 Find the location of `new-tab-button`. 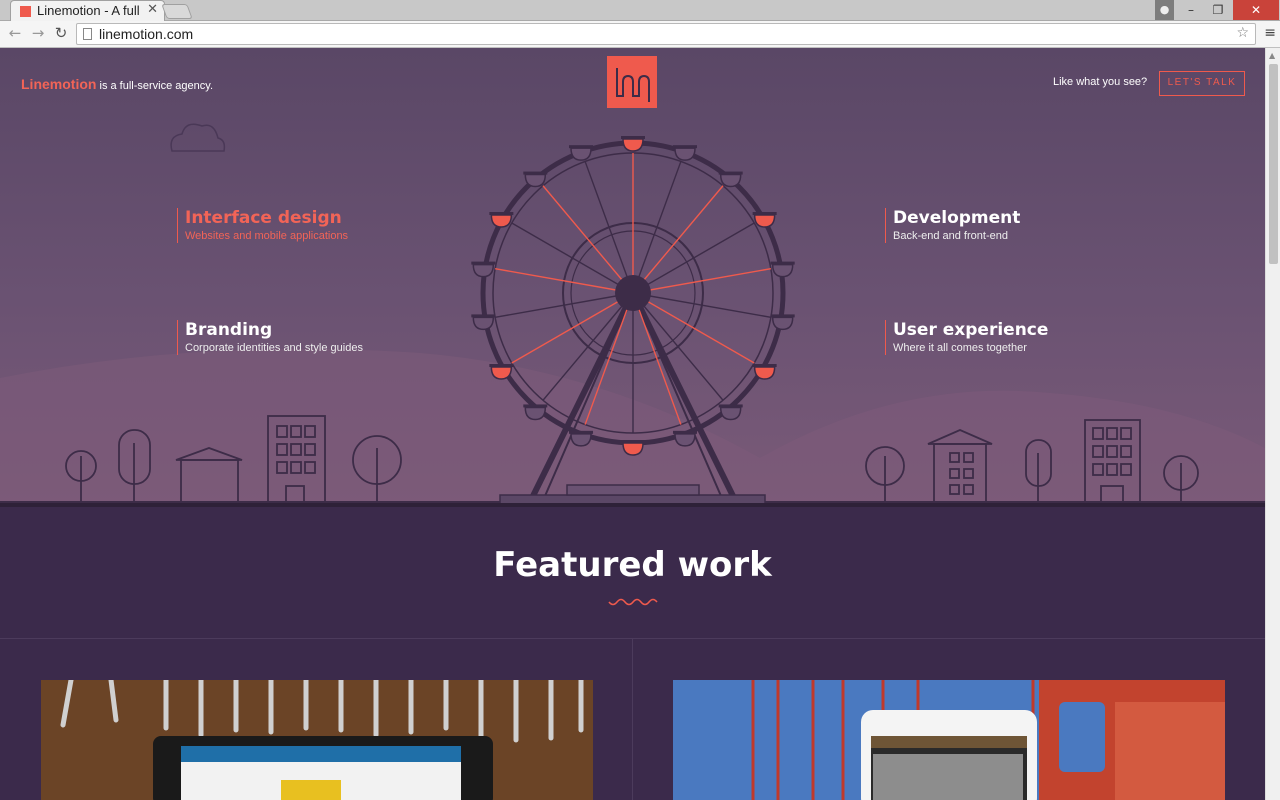

new-tab-button is located at coordinates (177, 11).